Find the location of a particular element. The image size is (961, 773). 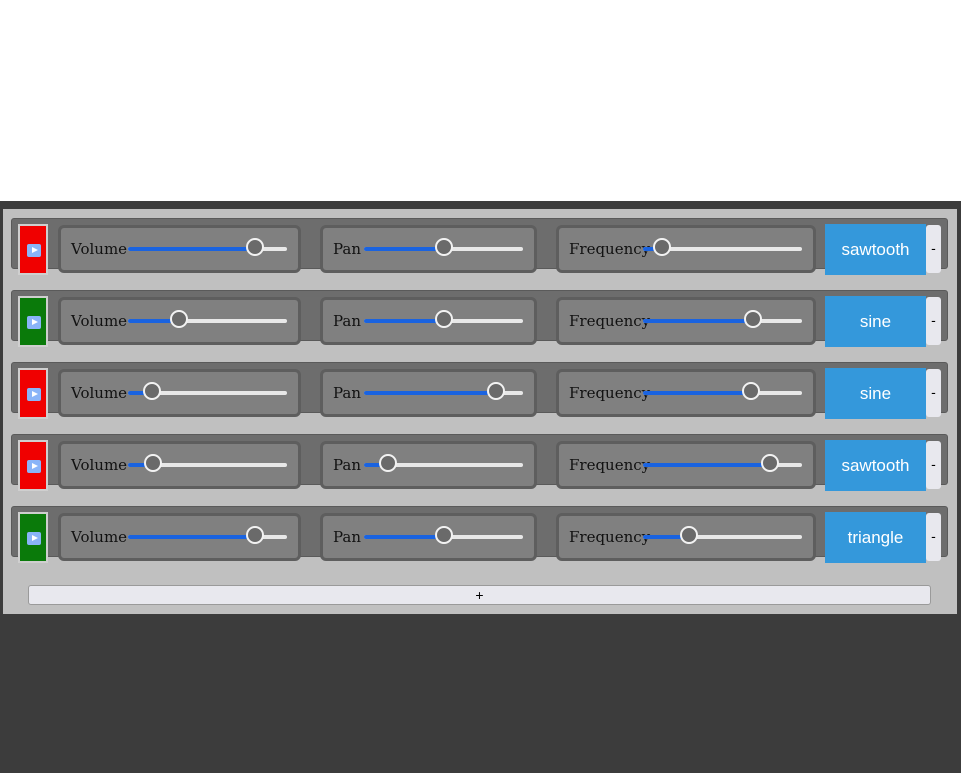

oscillator-row: Volume Pan Frequency triangle - is located at coordinates (479, 534).